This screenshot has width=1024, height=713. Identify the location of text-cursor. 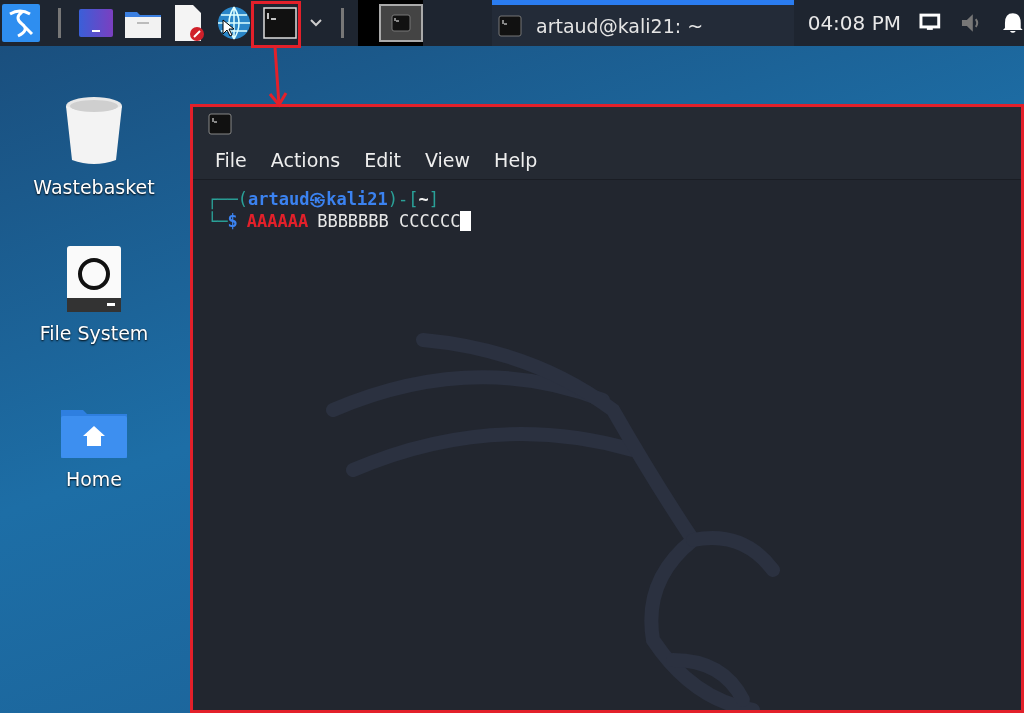
(466, 221).